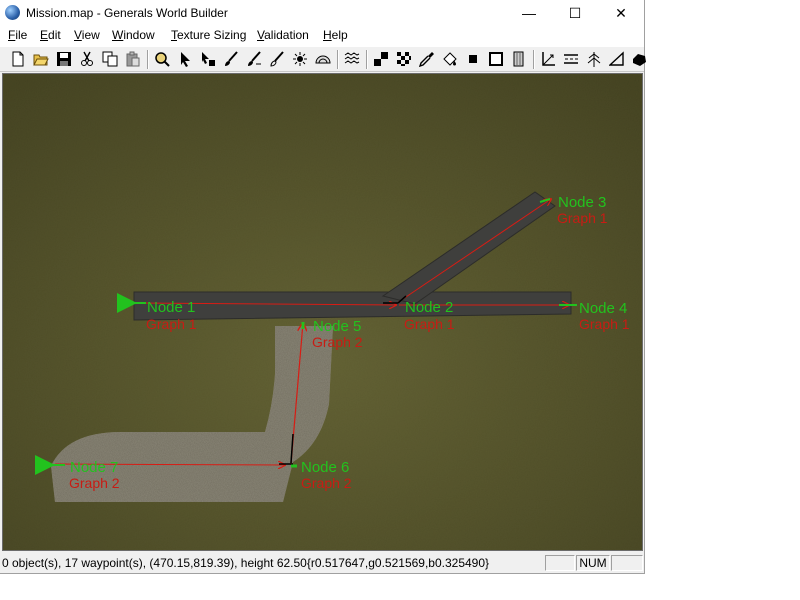 The image size is (800, 600). I want to click on waypoint-label: Node 5, so click(337, 326).